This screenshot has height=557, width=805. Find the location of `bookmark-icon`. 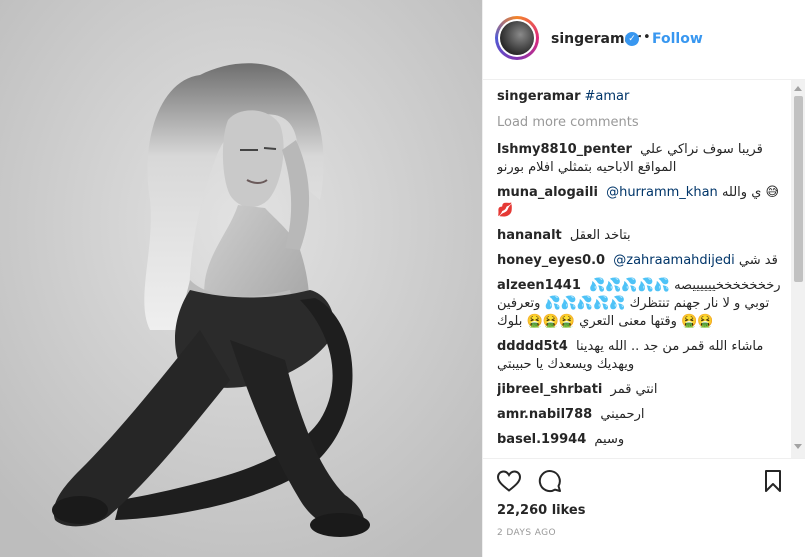

bookmark-icon is located at coordinates (773, 483).